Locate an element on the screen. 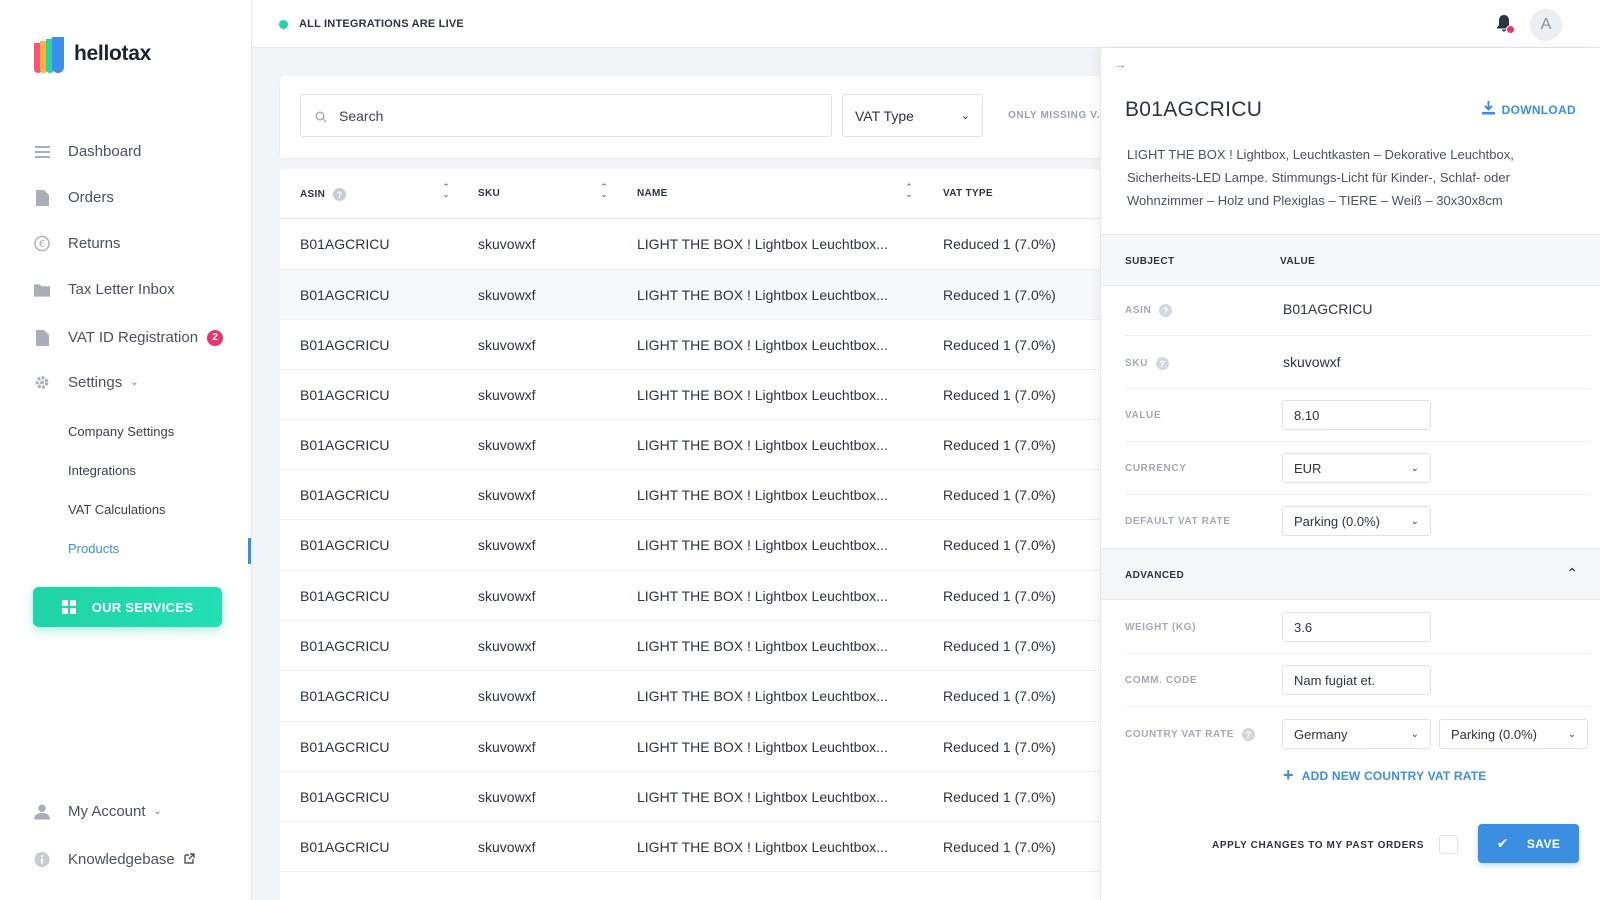 The height and width of the screenshot is (900, 1600). logo: hellotax is located at coordinates (92, 54).